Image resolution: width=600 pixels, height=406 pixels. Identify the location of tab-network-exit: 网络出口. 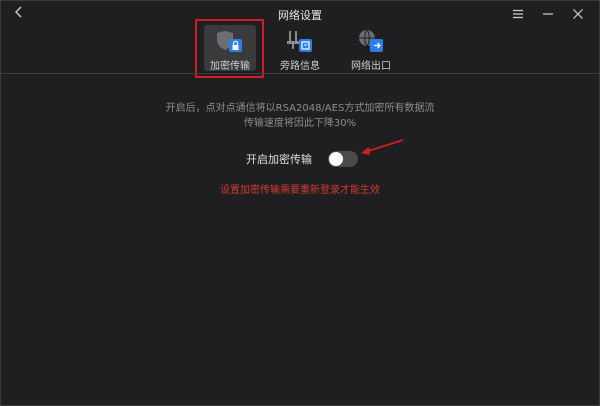
(371, 48).